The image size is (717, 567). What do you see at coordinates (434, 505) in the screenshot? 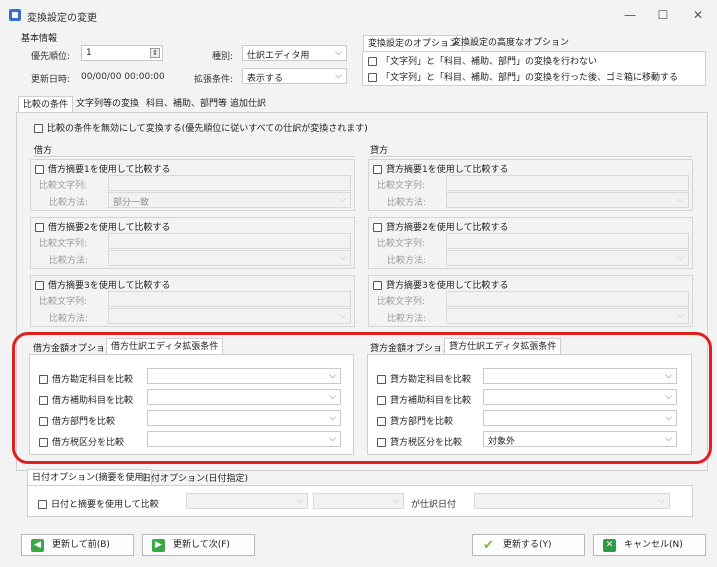
I see `date-suffix-label: が仕訳日付` at bounding box center [434, 505].